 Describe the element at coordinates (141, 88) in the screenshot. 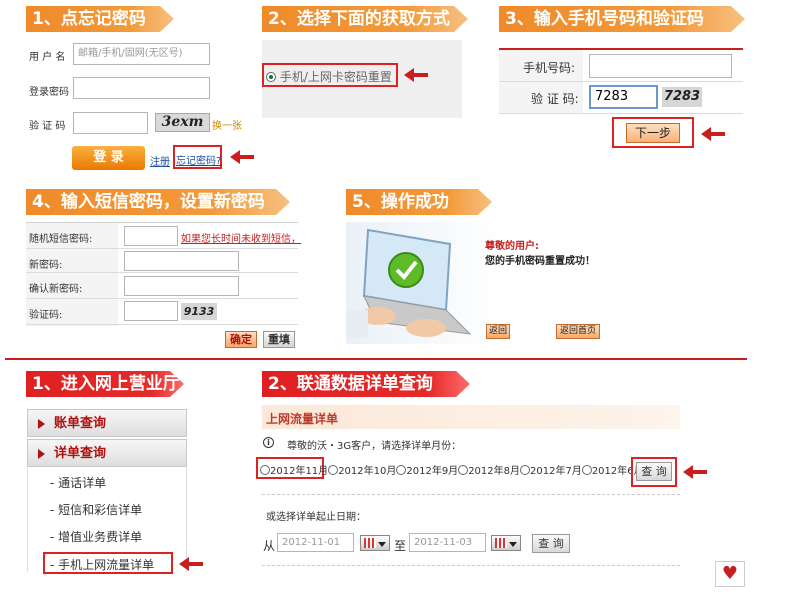

I see `password-input` at that location.